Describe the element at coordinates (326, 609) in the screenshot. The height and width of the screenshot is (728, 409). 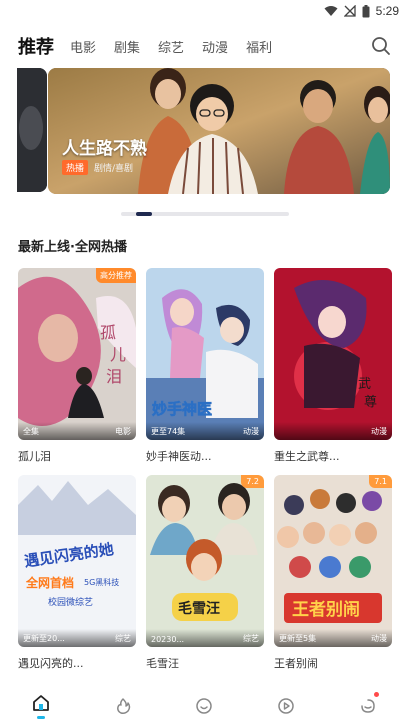
I see `svg-text: 王者别闹` at that location.